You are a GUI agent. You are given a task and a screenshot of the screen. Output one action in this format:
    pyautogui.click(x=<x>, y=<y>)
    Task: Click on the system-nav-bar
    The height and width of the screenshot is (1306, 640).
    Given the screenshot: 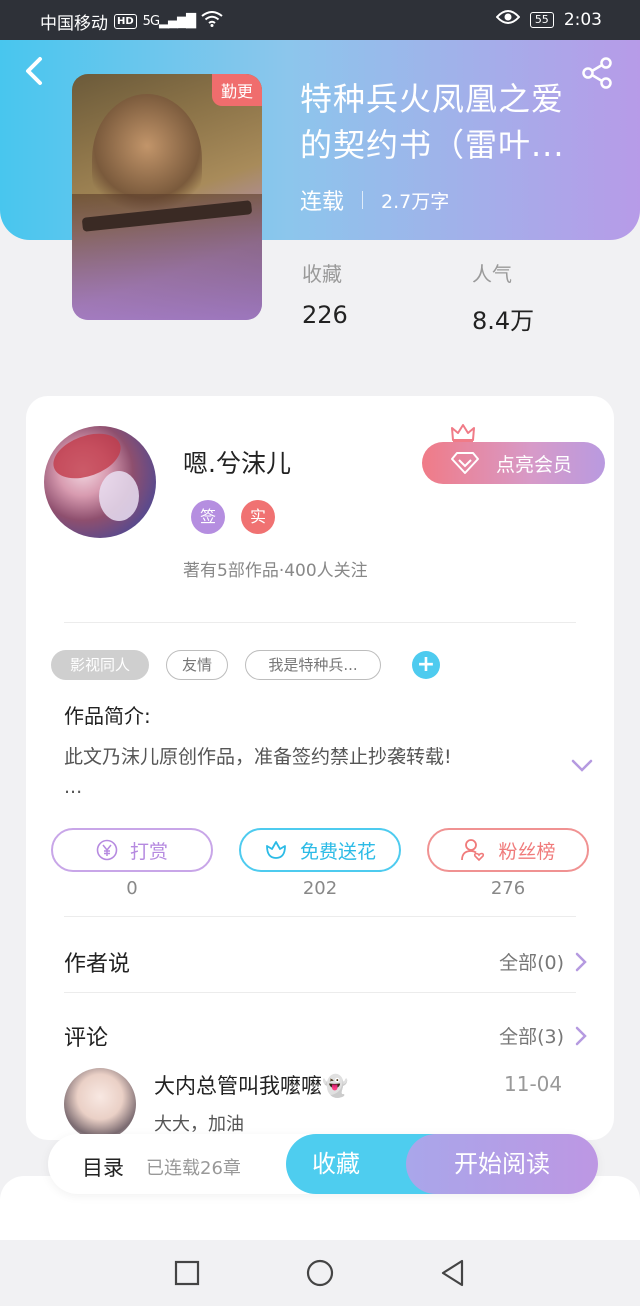 What is the action you would take?
    pyautogui.click(x=320, y=1273)
    